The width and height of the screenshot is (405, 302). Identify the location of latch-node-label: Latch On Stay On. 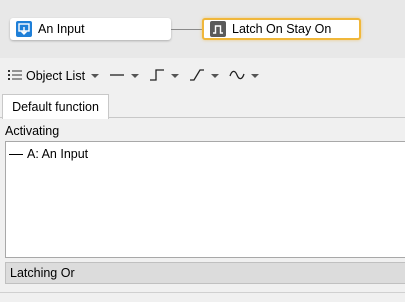
(282, 29).